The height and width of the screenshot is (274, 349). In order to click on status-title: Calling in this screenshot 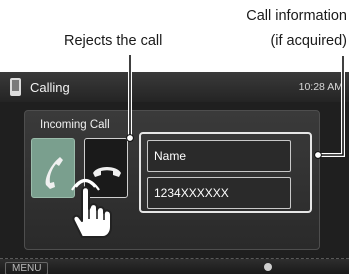, I will do `click(50, 87)`.